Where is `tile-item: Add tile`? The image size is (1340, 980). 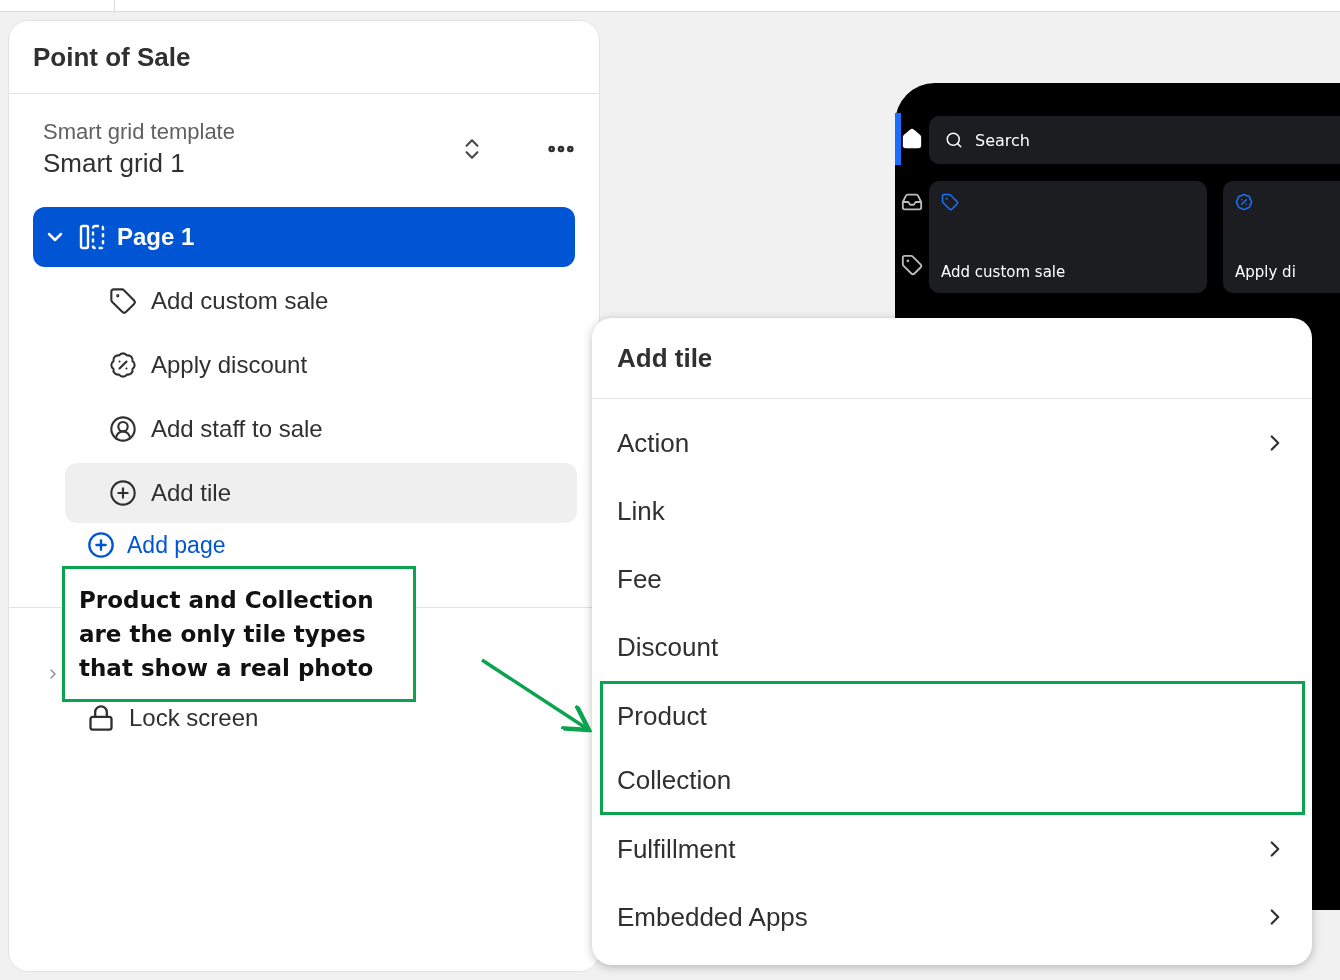 tile-item: Add tile is located at coordinates (321, 493).